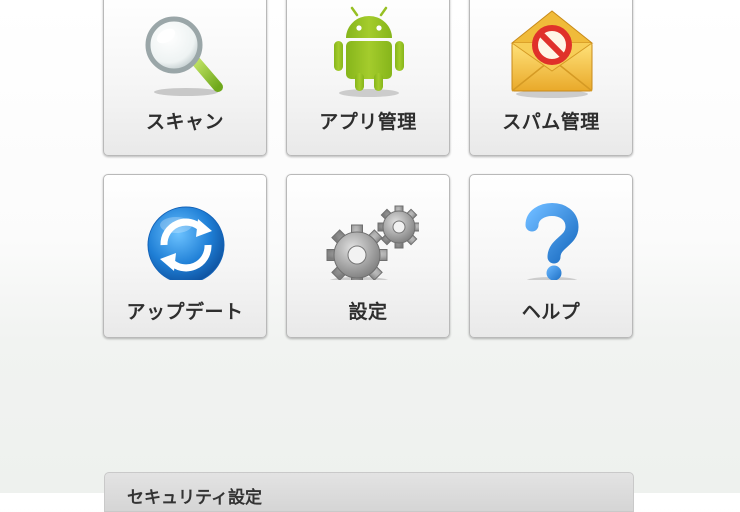 Image resolution: width=740 pixels, height=512 pixels. Describe the element at coordinates (194, 498) in the screenshot. I see `section-title: セキュリティ設定` at that location.